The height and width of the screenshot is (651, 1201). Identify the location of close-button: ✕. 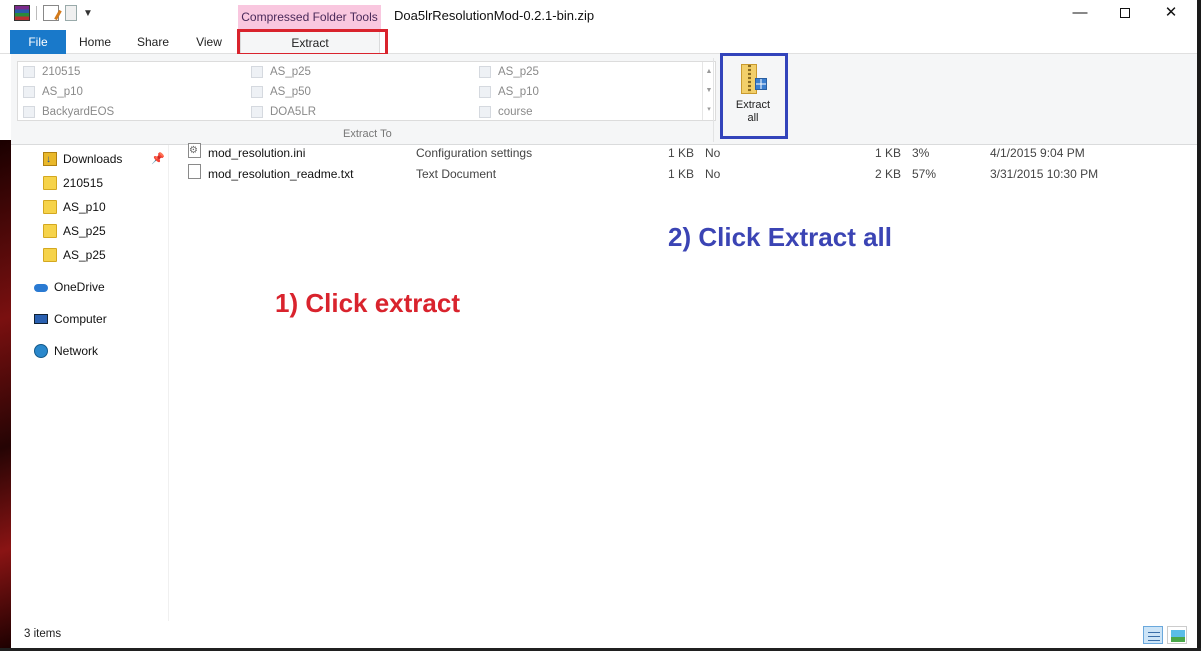
(1171, 14).